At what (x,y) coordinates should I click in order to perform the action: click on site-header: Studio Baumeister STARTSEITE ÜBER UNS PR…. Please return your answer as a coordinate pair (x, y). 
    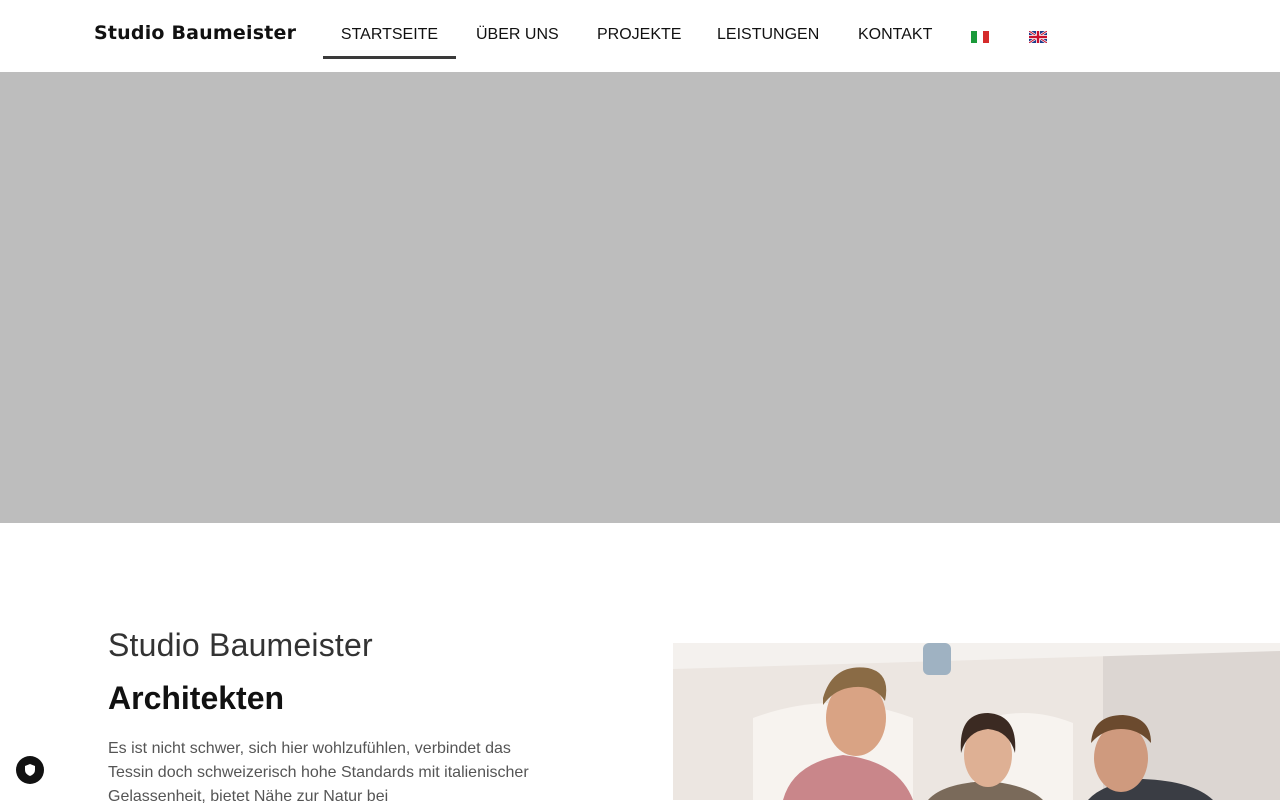
    Looking at the image, I should click on (640, 36).